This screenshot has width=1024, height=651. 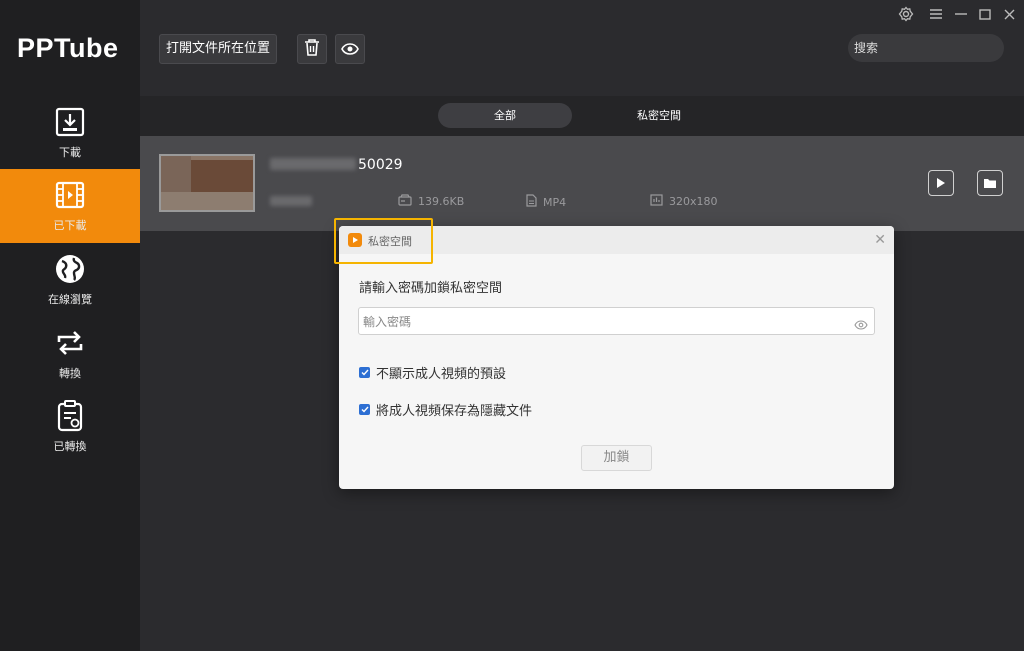 I want to click on eye-icon, so click(x=350, y=49).